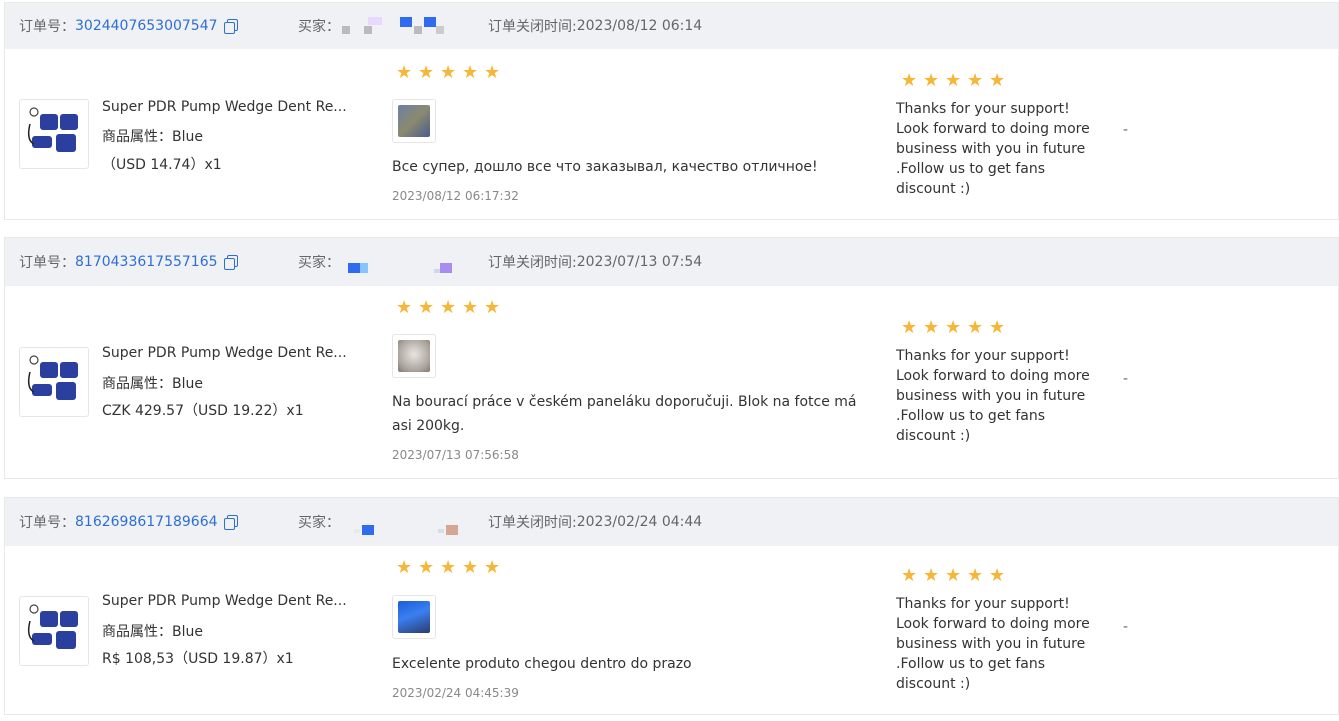 This screenshot has width=1339, height=721. What do you see at coordinates (639, 26) in the screenshot?
I see `close-time-value: 2023/08/12 06:14` at bounding box center [639, 26].